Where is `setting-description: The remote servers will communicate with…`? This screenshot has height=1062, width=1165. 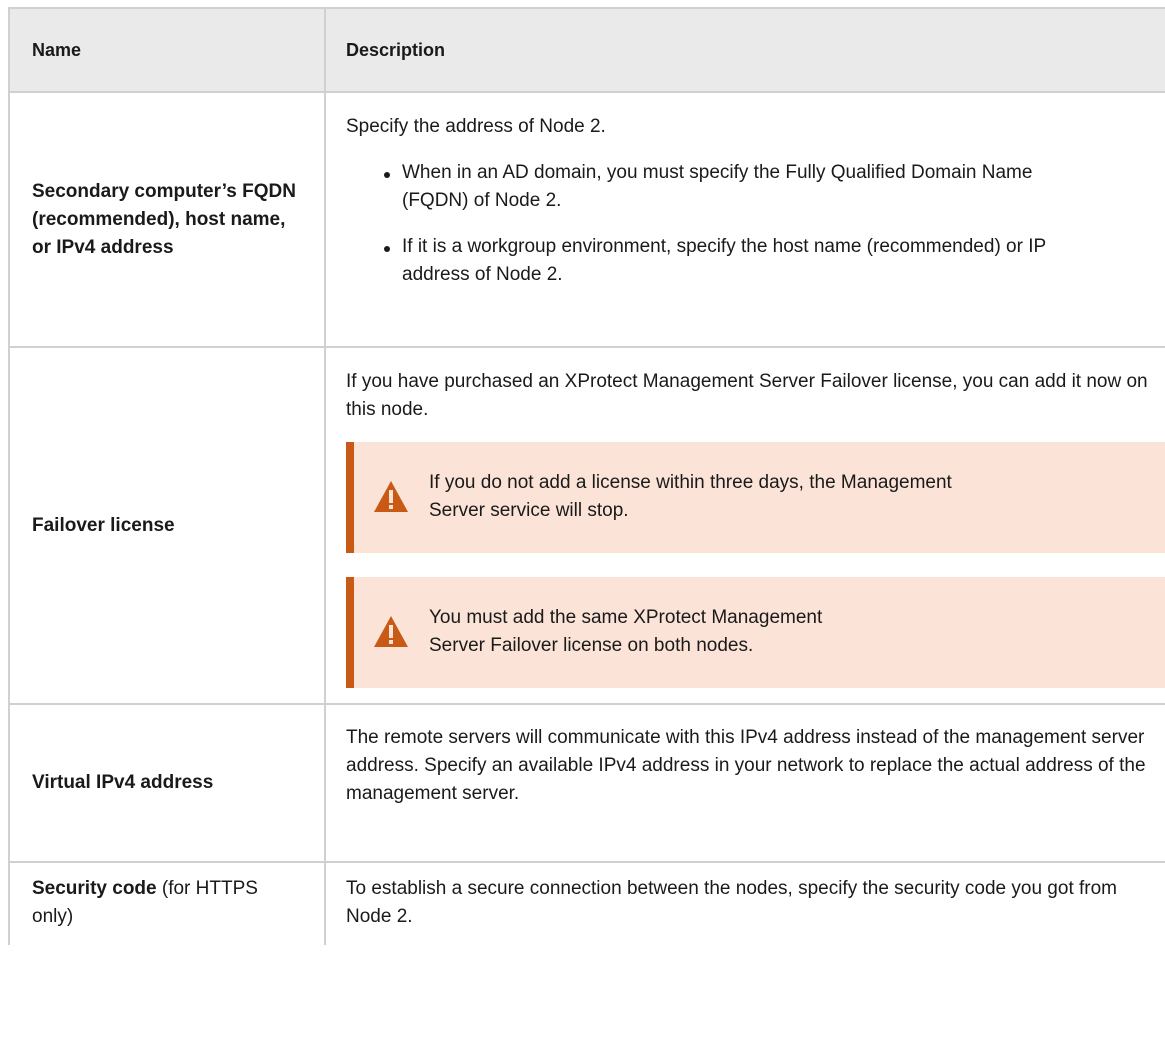 setting-description: The remote servers will communicate with… is located at coordinates (746, 765).